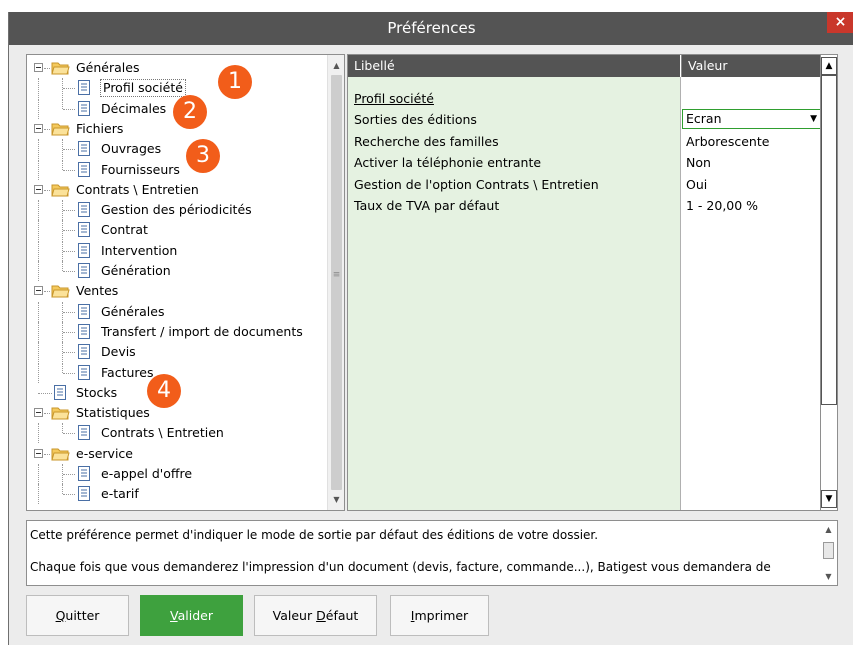 The image size is (853, 645). What do you see at coordinates (514, 66) in the screenshot?
I see `column-header-libelle: Libellé` at bounding box center [514, 66].